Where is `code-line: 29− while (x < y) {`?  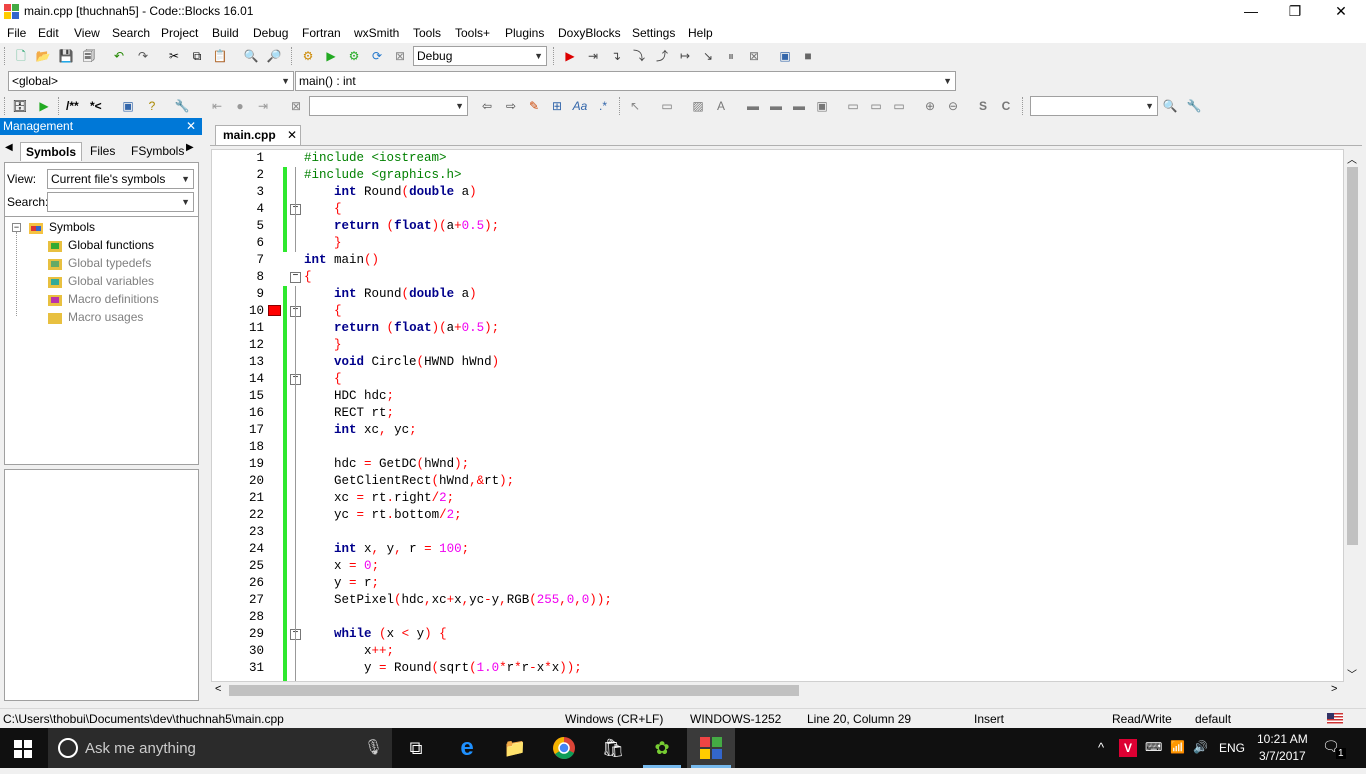
code-line: 29− while (x < y) { is located at coordinates (777, 634).